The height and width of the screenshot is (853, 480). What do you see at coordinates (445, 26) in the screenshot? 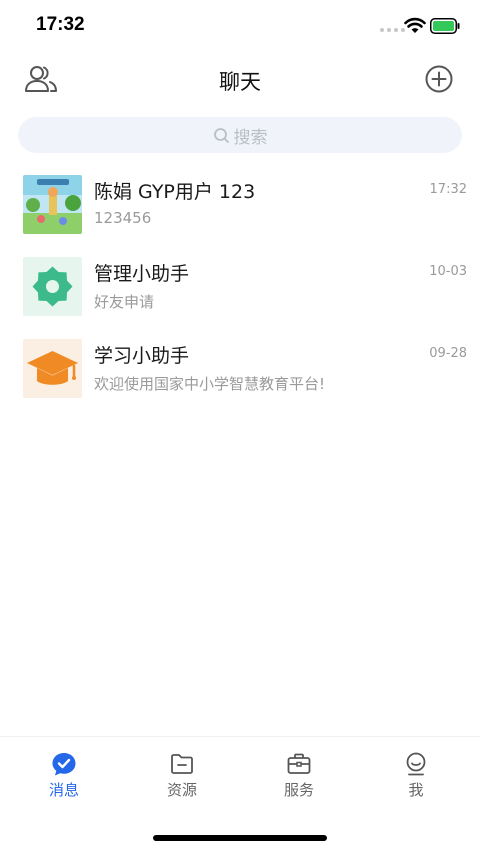
I see `battery-icon` at bounding box center [445, 26].